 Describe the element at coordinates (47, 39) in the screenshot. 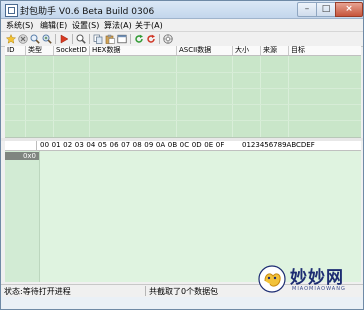

I see `search-plus-icon` at that location.